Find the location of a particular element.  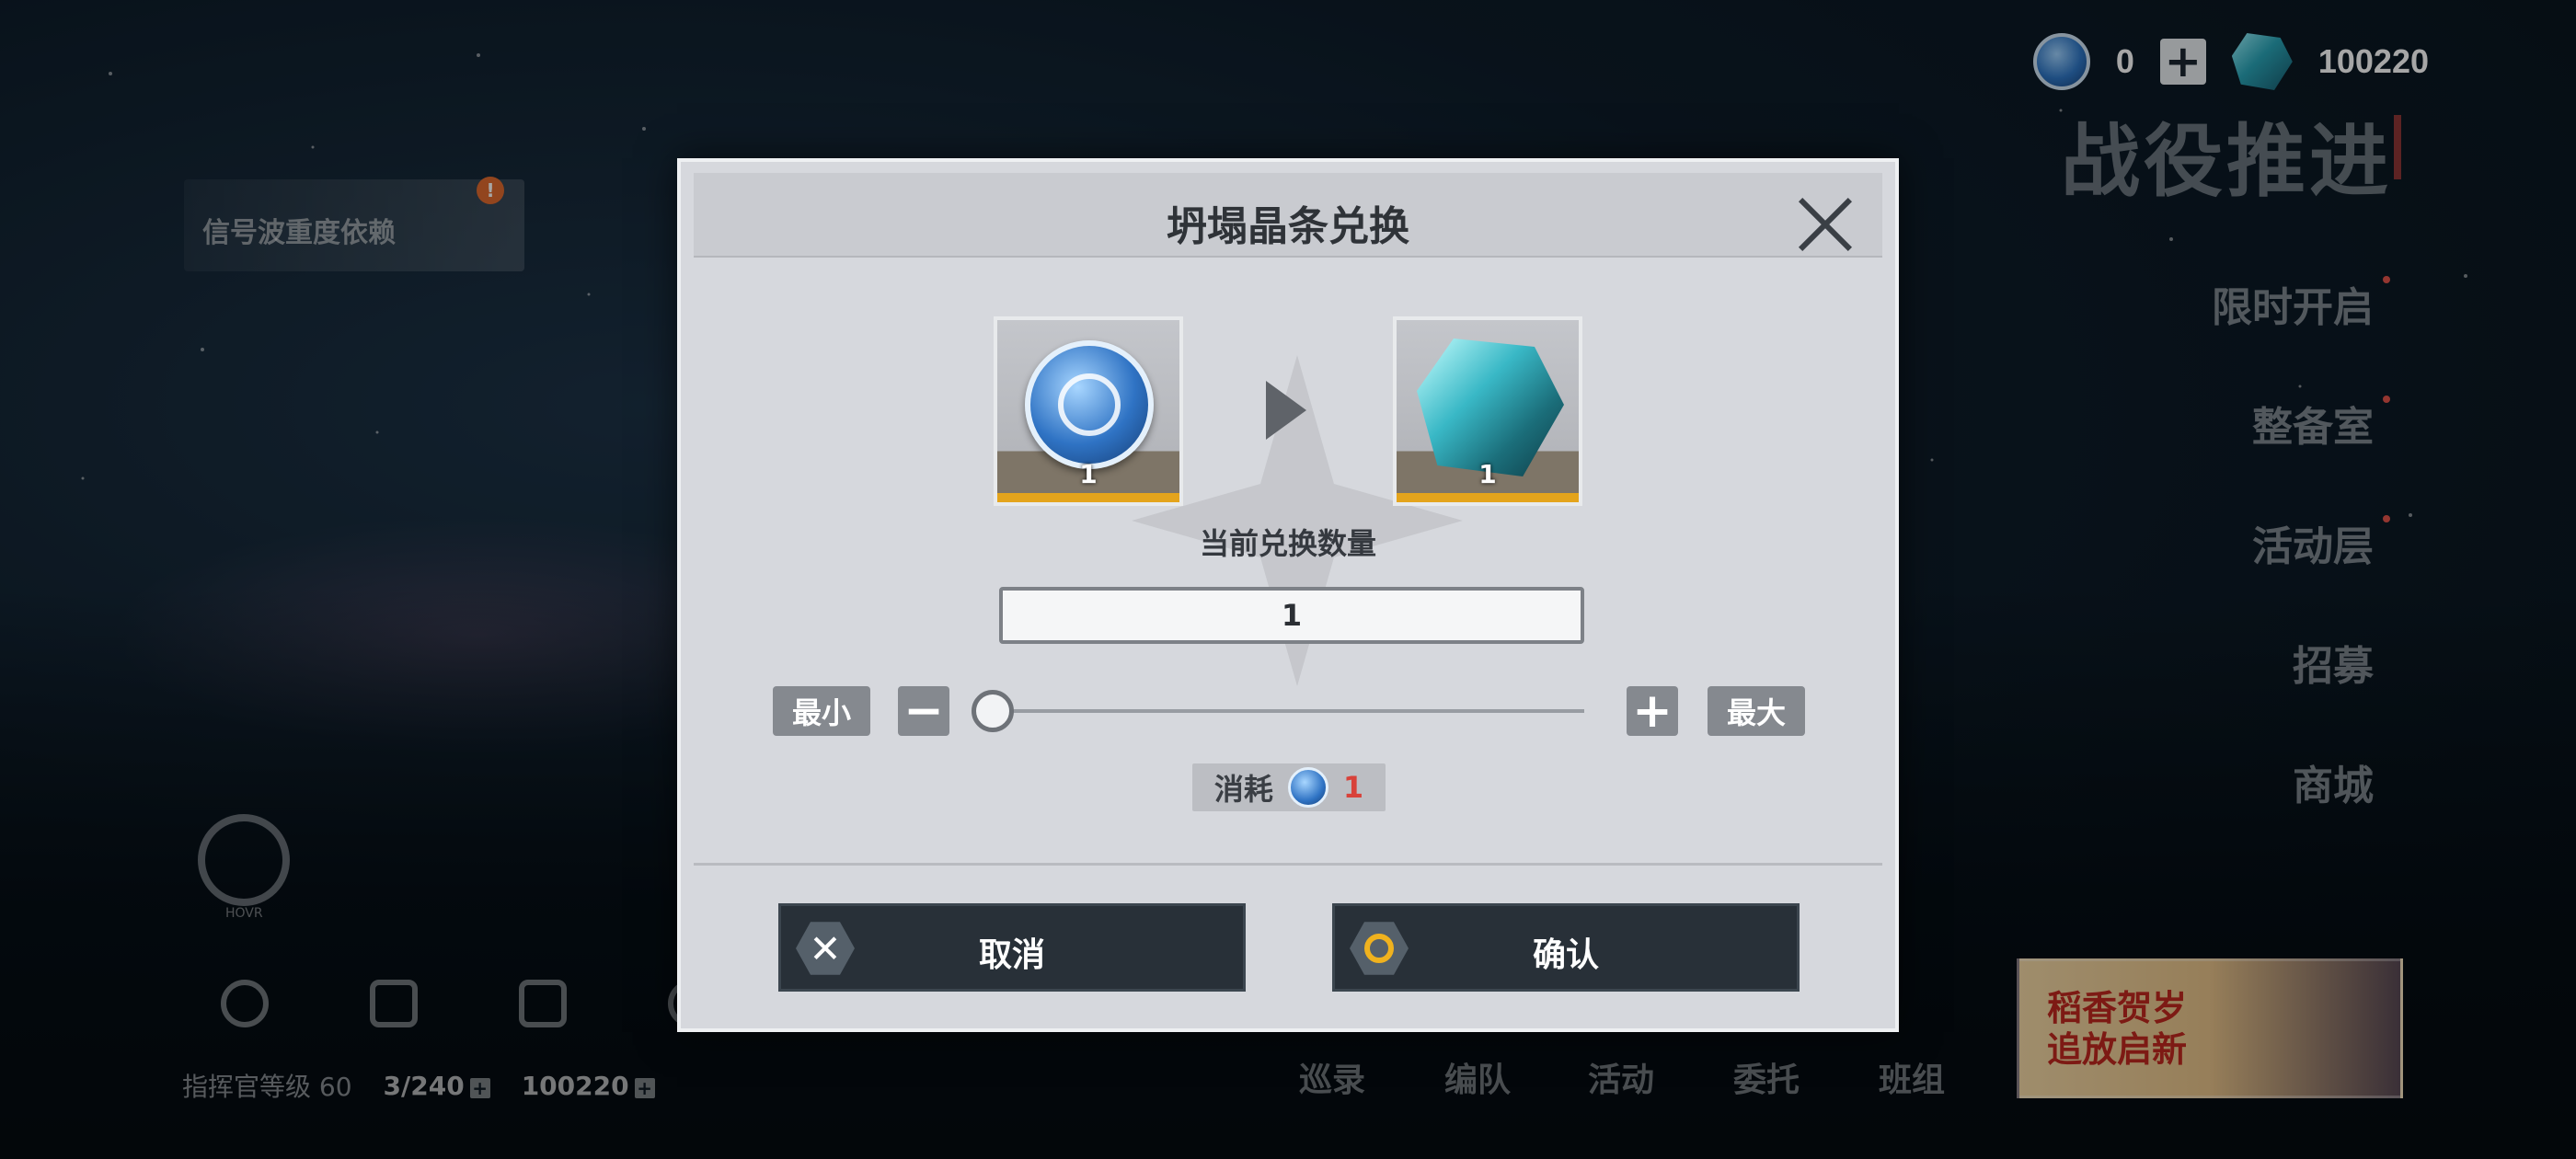

target-item-slot: 1 is located at coordinates (1487, 411).